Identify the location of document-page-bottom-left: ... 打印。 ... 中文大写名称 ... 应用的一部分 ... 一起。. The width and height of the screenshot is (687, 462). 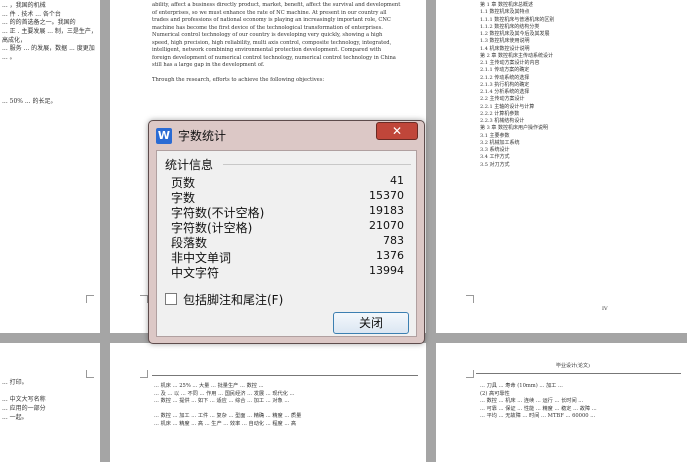
(50, 402).